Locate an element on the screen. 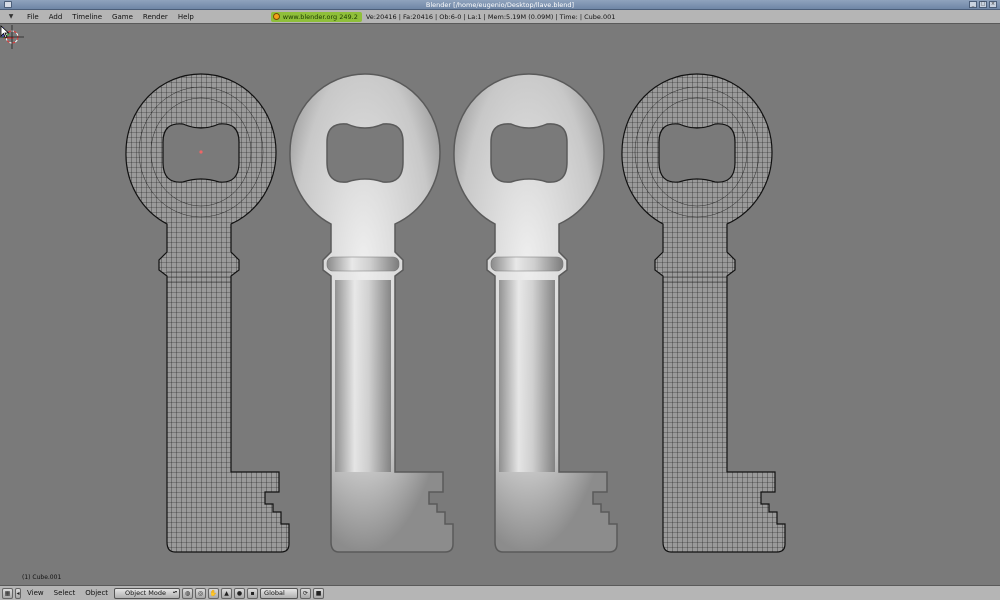 Image resolution: width=1000 pixels, height=600 pixels. orientation-select: Global is located at coordinates (279, 593).